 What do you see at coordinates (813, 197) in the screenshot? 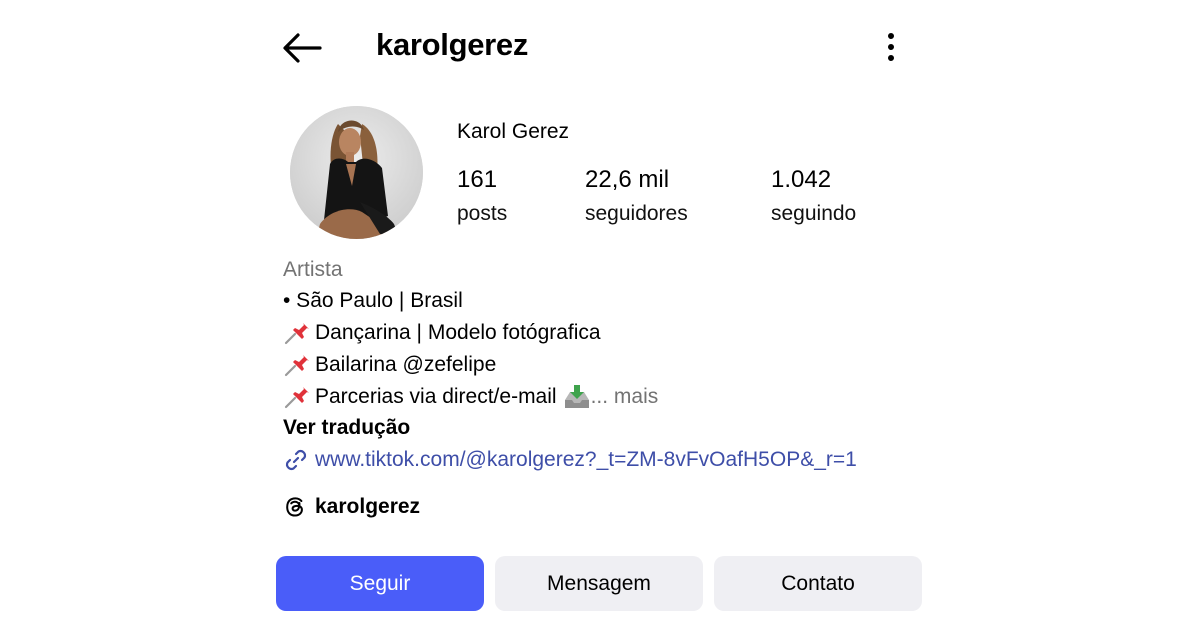
I see `following-stat: 1.042 seguindo` at bounding box center [813, 197].